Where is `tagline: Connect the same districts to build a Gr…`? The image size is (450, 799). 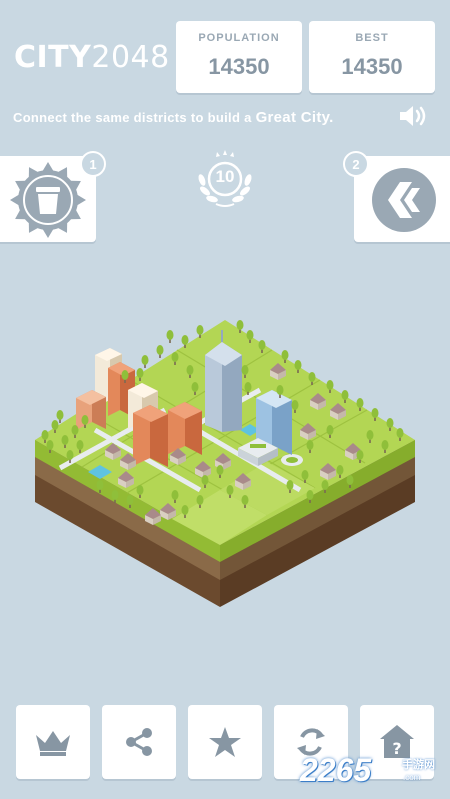 tagline: Connect the same districts to build a Gr… is located at coordinates (173, 117).